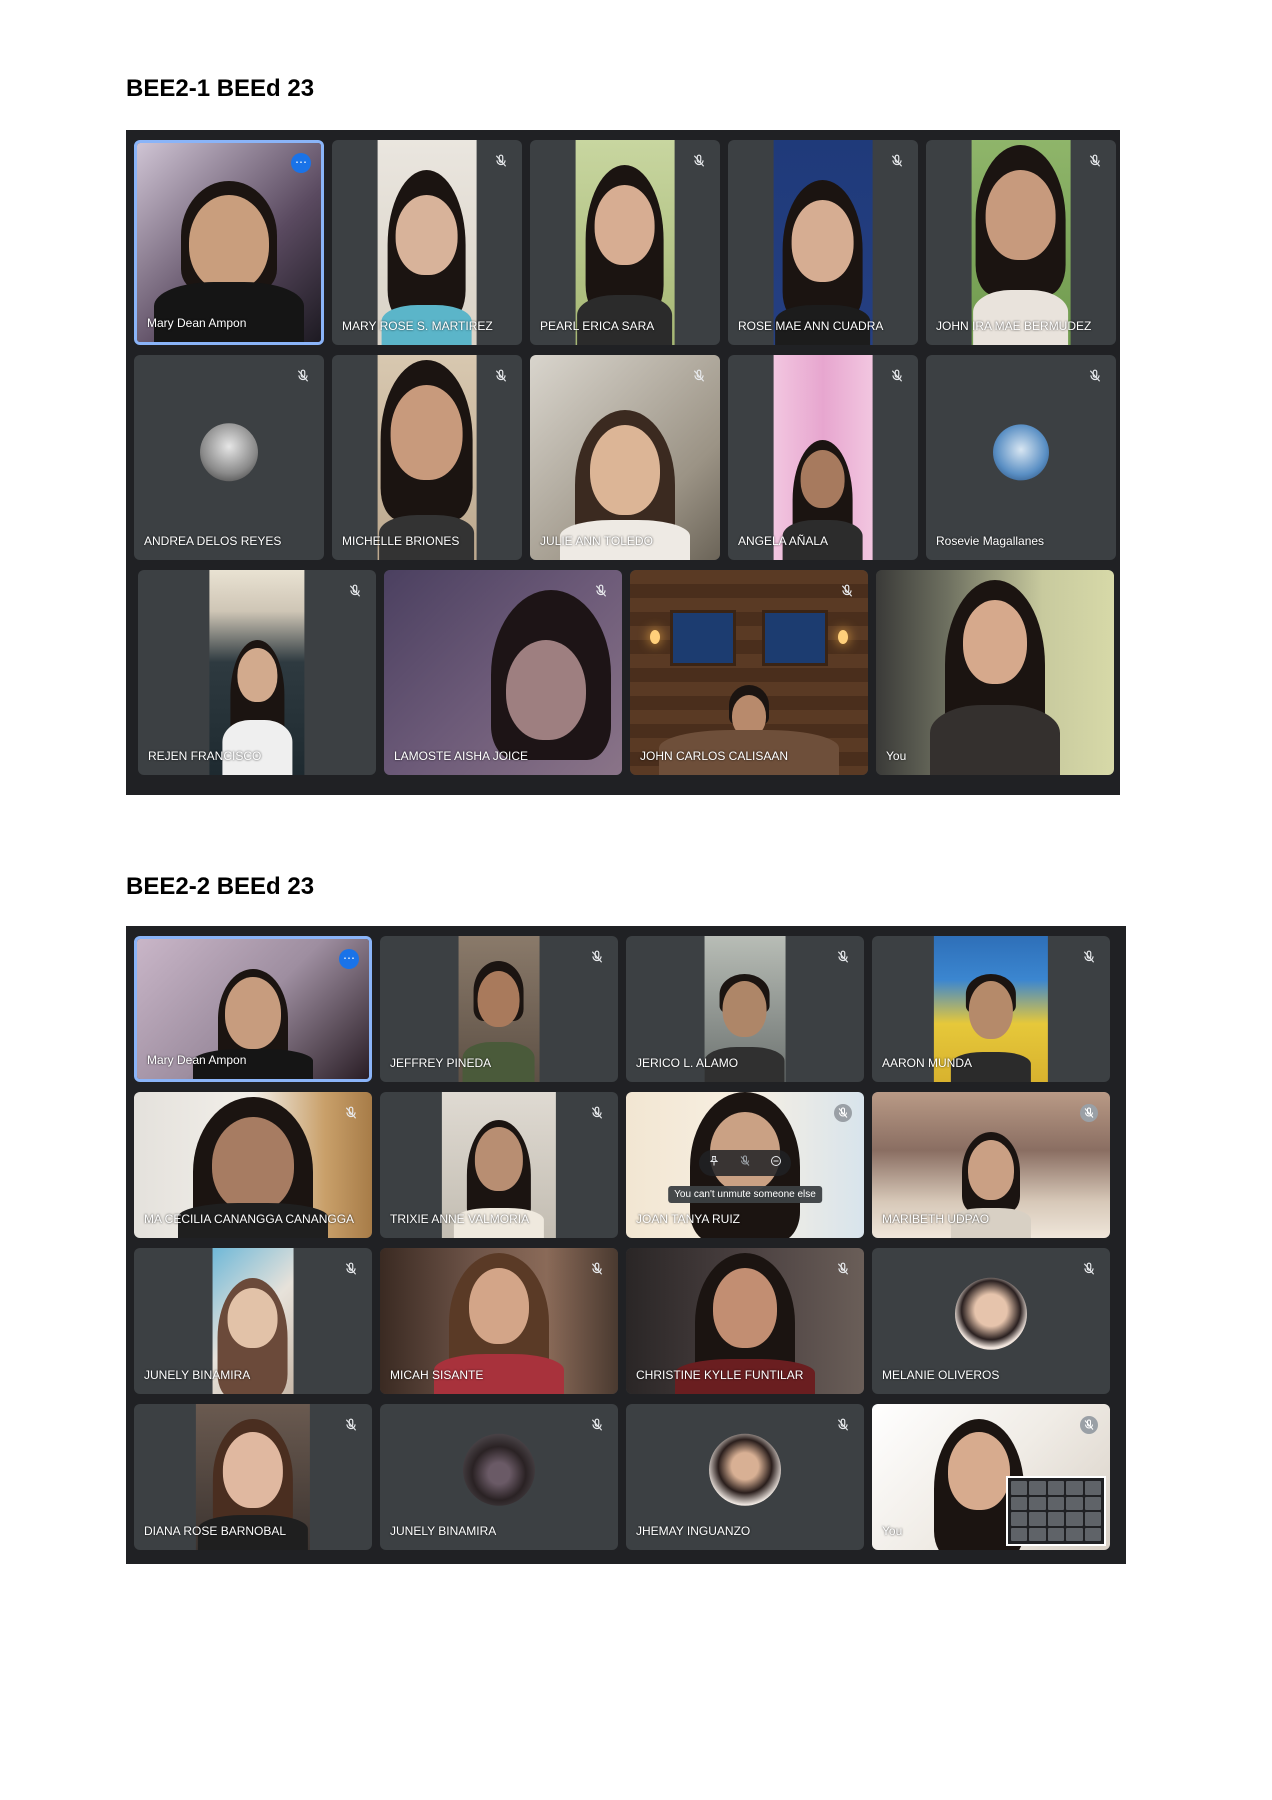  Describe the element at coordinates (687, 1063) in the screenshot. I see `participant-name: JERICO L. ALAMO` at that location.